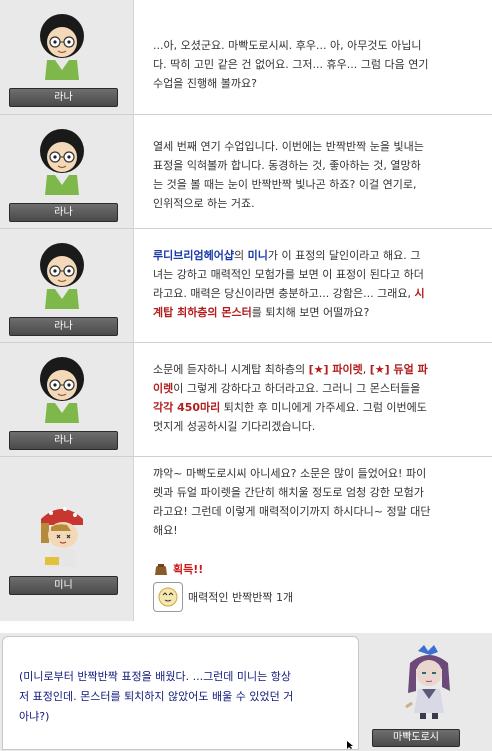 This screenshot has height=751, width=492. Describe the element at coordinates (287, 165) in the screenshot. I see `dialog-line: 표정을 익혀볼까 합니다. 동경하는 것, 좋아하는 것, 열망하` at that location.